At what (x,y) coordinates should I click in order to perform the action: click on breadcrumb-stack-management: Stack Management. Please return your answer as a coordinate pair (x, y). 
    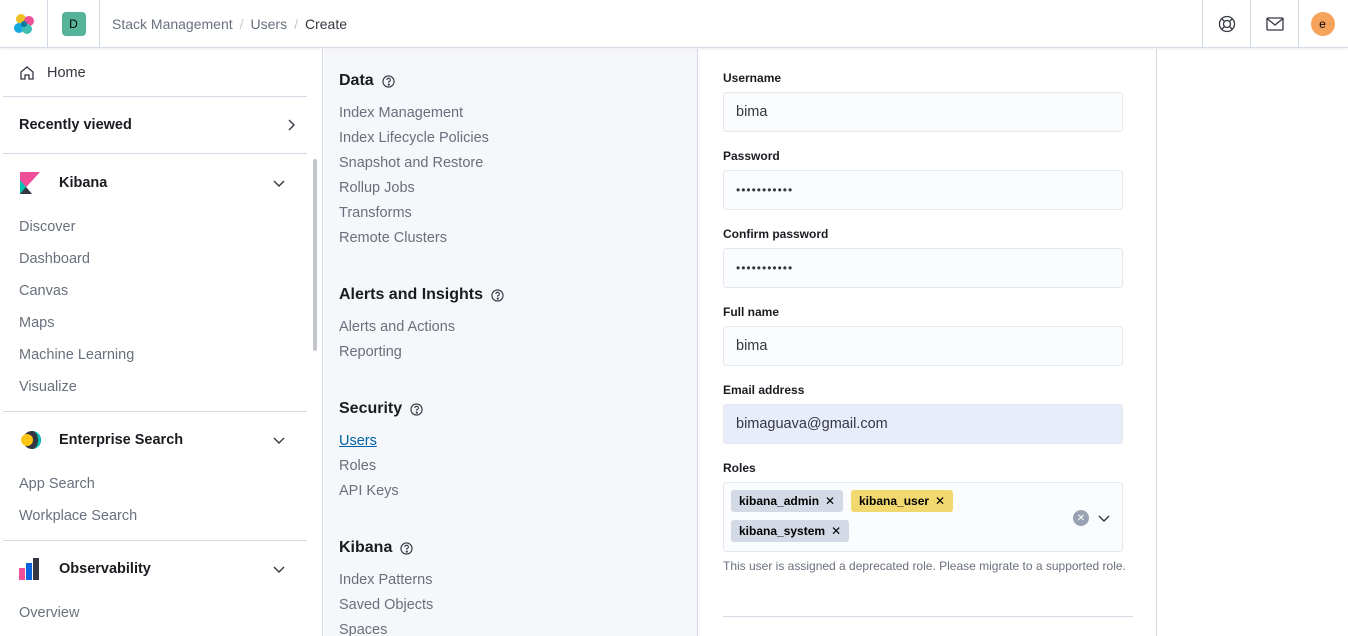
    Looking at the image, I should click on (172, 24).